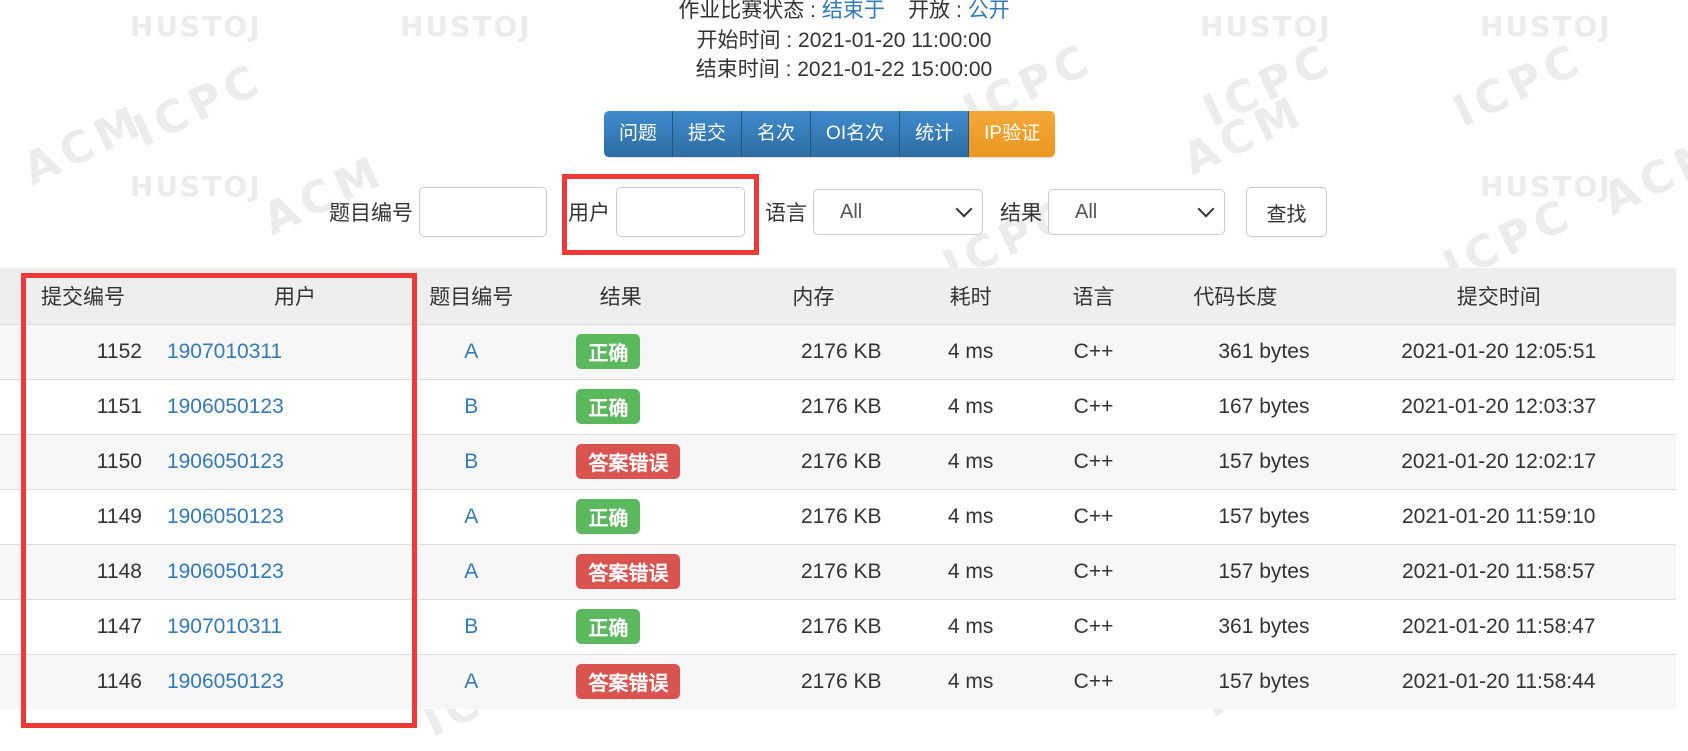 This screenshot has height=751, width=1688. Describe the element at coordinates (471, 297) in the screenshot. I see `column-header: 题目编号` at that location.